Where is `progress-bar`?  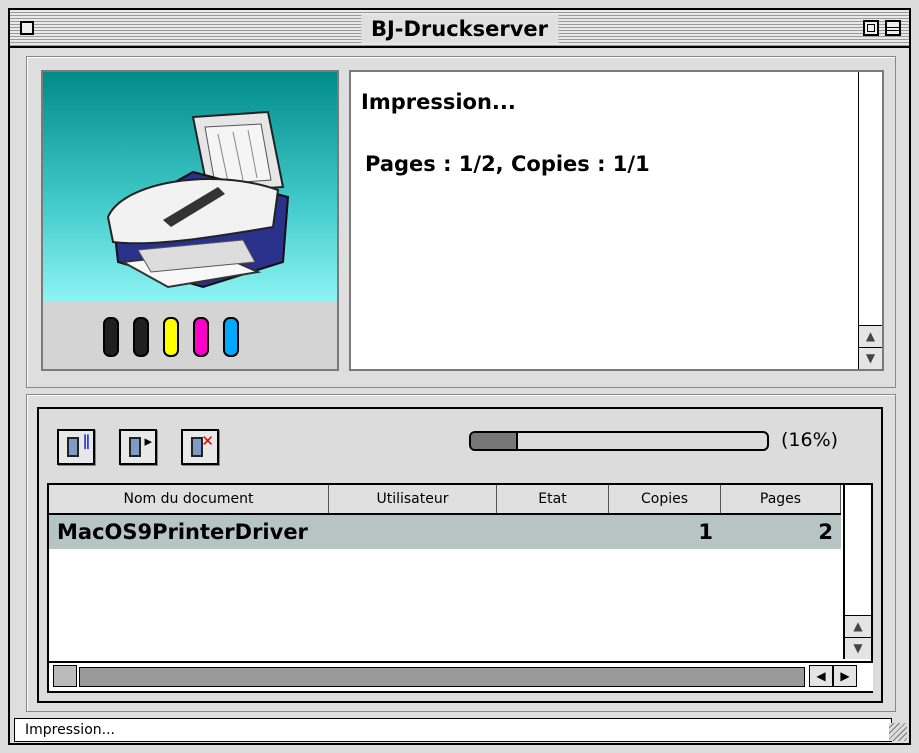 progress-bar is located at coordinates (619, 441).